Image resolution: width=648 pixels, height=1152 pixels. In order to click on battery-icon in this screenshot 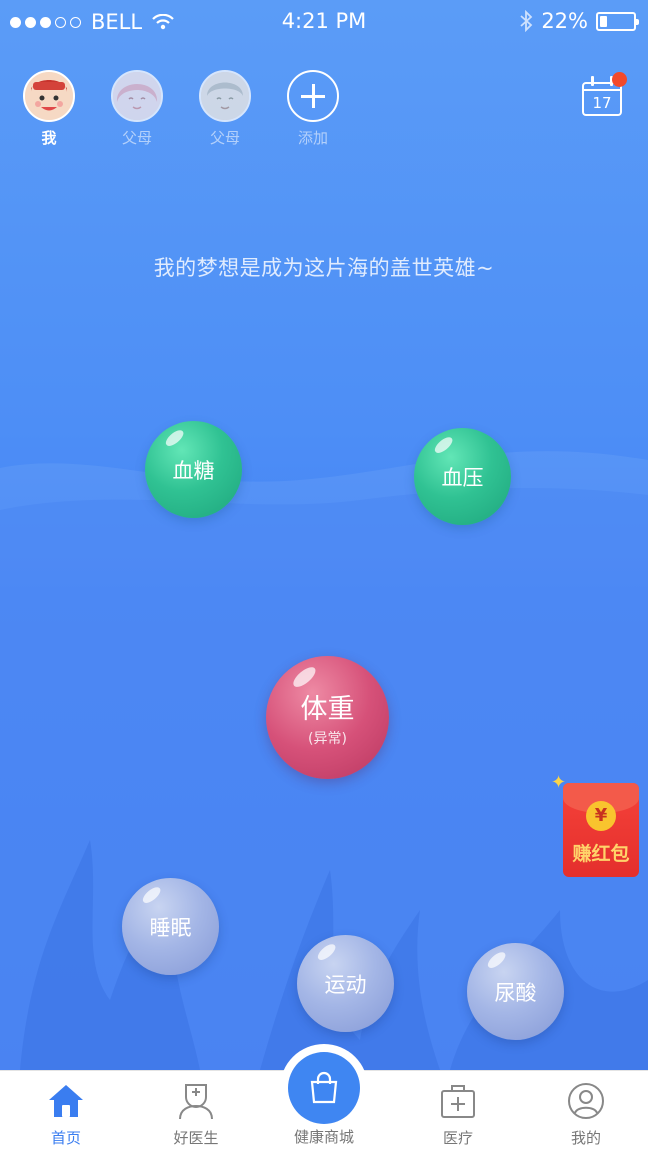, I will do `click(617, 21)`.